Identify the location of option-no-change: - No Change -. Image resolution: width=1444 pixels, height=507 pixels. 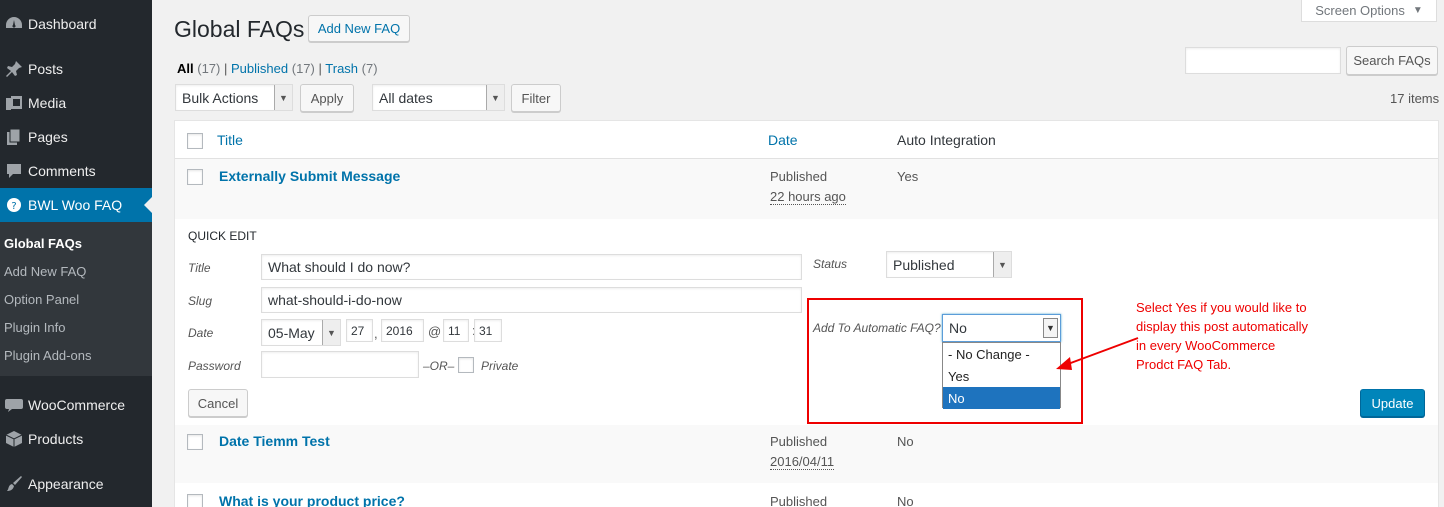
(1001, 354).